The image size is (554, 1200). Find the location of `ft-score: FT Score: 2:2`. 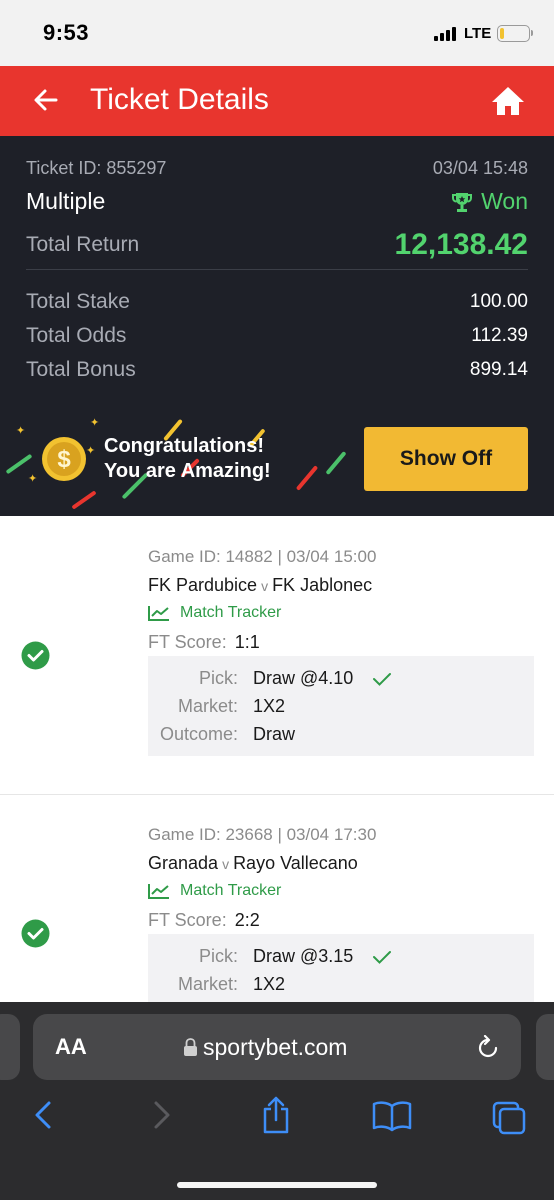

ft-score: FT Score: 2:2 is located at coordinates (204, 920).